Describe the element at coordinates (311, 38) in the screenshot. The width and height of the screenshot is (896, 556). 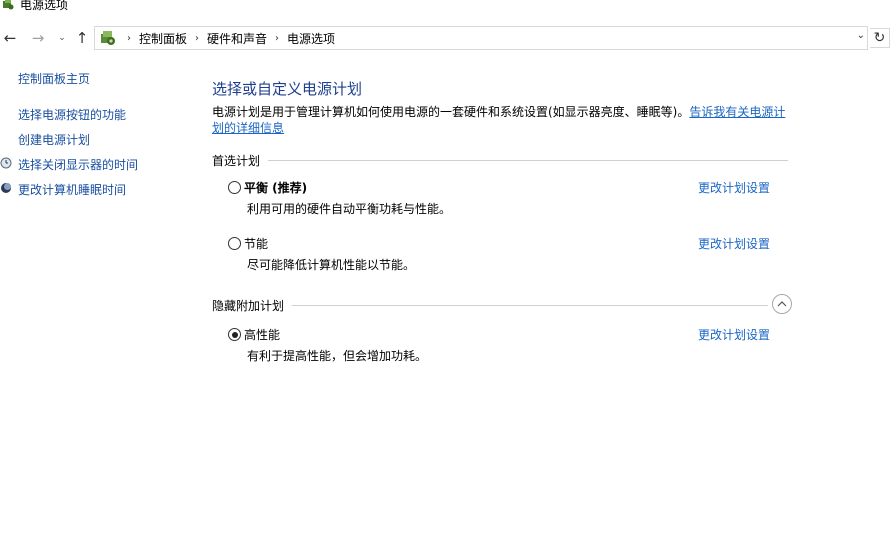
I see `breadcrumb-power-options: 电源选项` at that location.